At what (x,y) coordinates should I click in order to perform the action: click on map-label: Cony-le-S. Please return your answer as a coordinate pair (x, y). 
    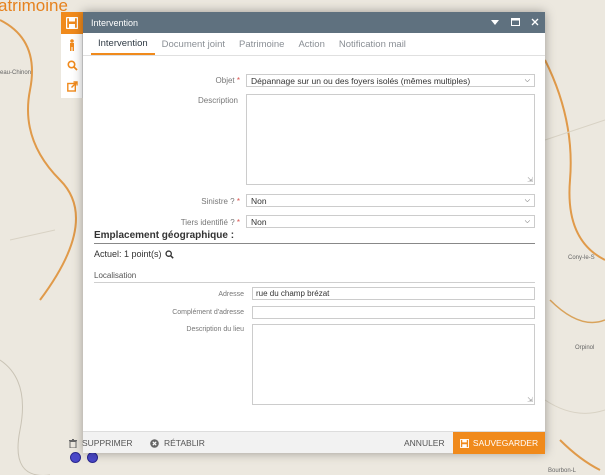
    Looking at the image, I should click on (581, 258).